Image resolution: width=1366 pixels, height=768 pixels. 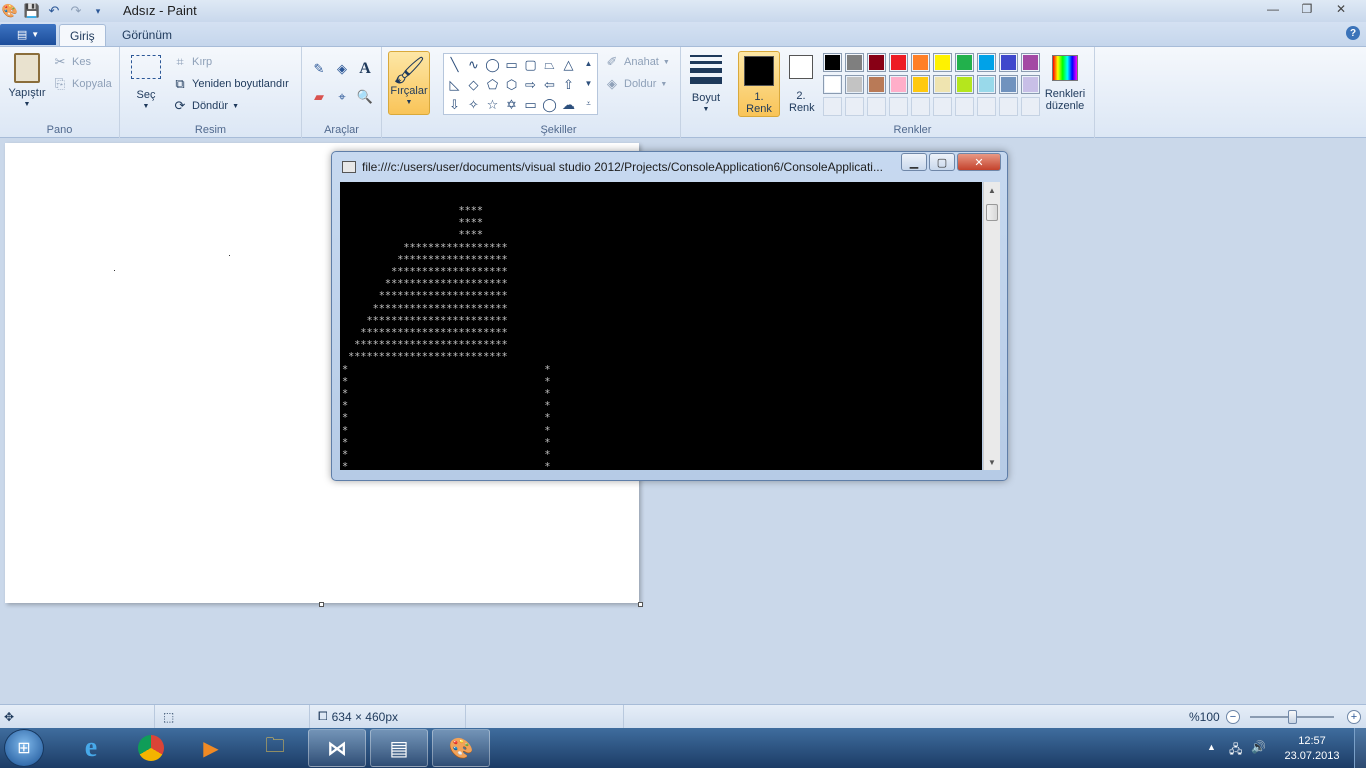 What do you see at coordinates (454, 104) in the screenshot?
I see `arrow-down-shape-icon: ⇩` at bounding box center [454, 104].